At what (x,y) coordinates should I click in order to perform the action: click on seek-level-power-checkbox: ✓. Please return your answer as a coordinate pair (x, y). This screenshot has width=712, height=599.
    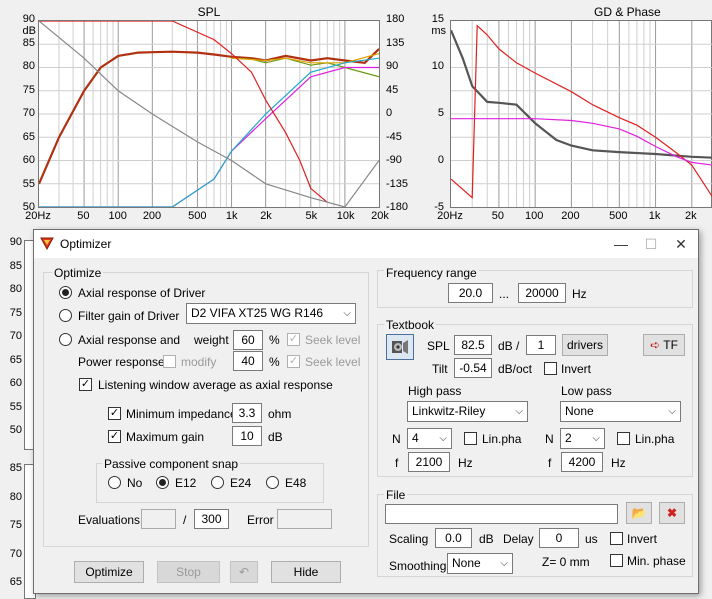
    Looking at the image, I should click on (293, 361).